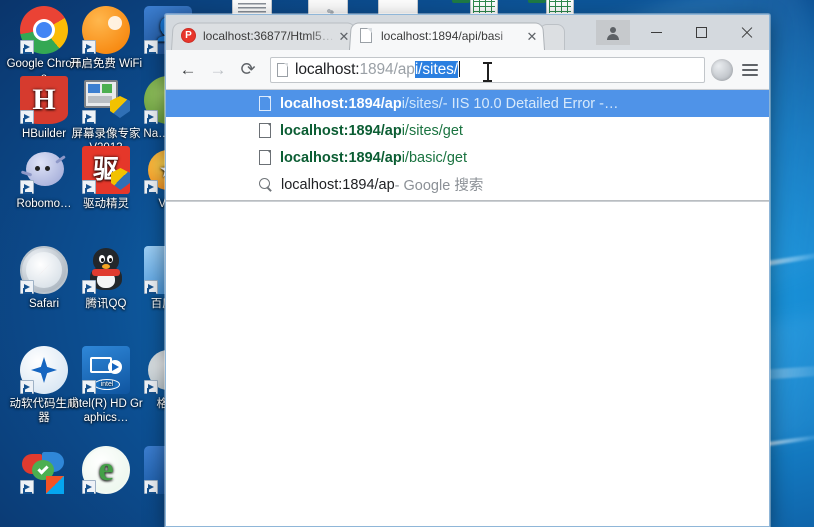 The width and height of the screenshot is (814, 527). I want to click on address-bar: localhost:1894/api/sites/, so click(487, 69).